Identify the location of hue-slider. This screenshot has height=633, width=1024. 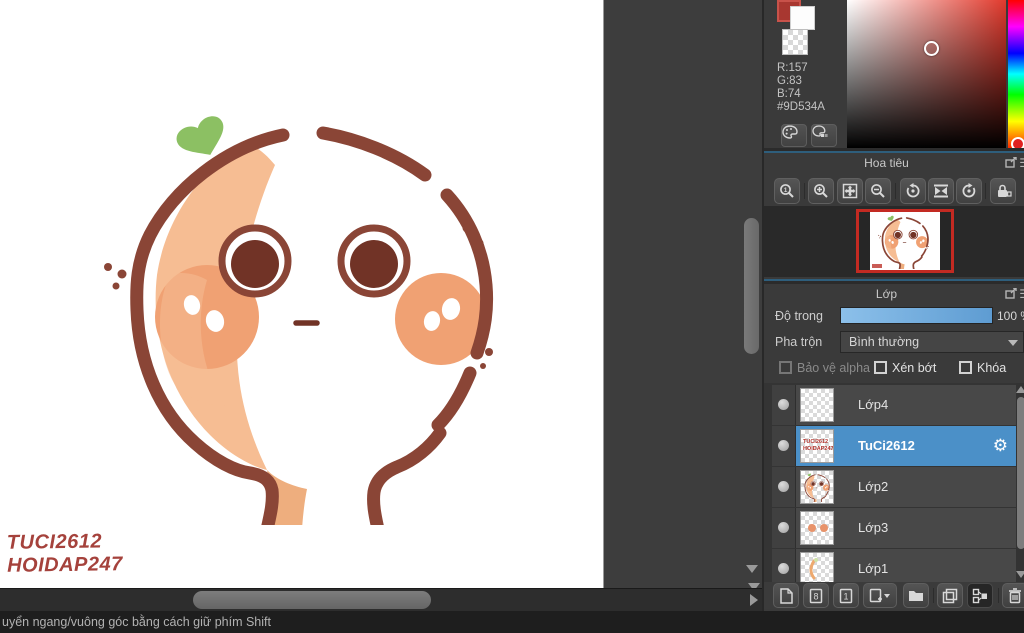
(1016, 74).